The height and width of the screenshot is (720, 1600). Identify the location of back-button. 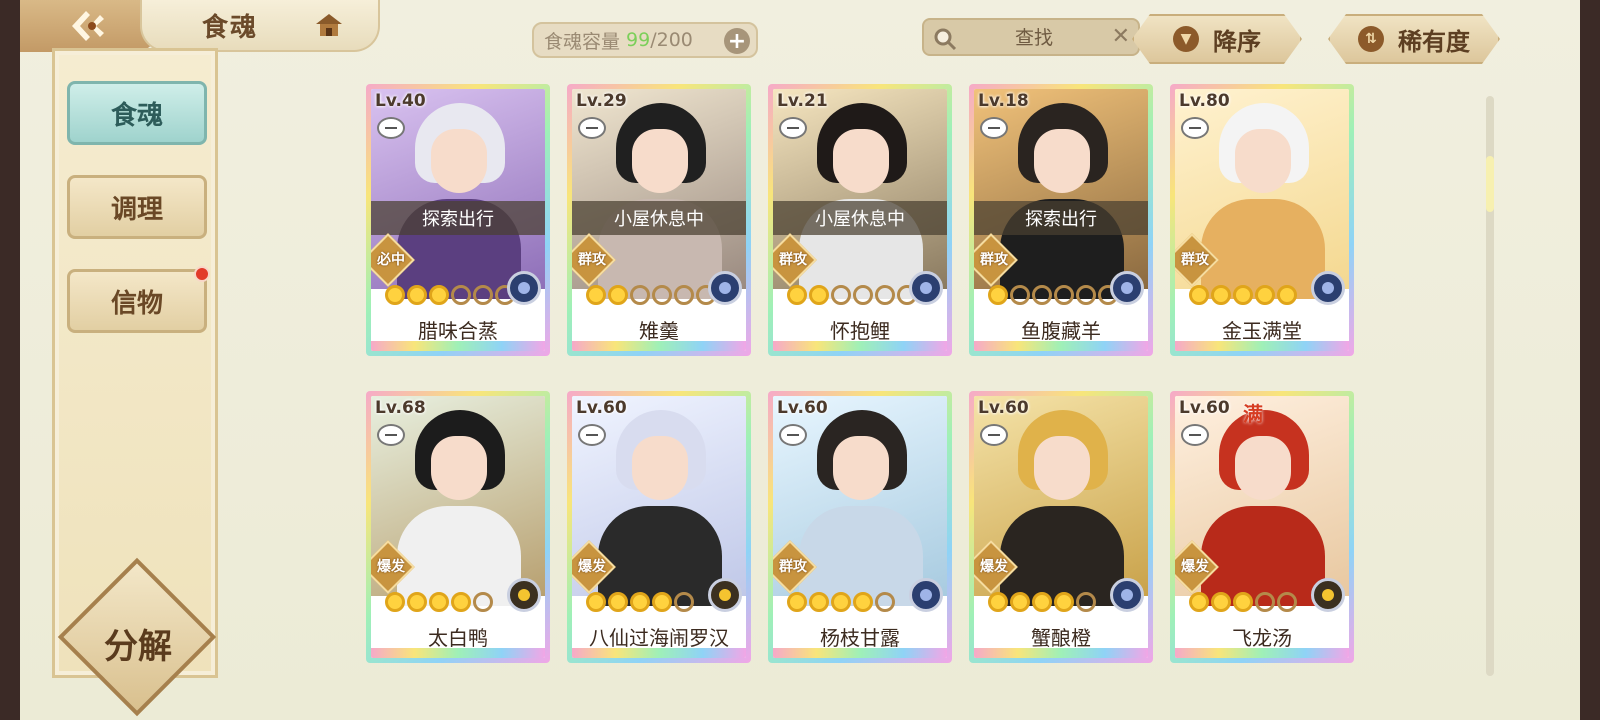
(90, 26).